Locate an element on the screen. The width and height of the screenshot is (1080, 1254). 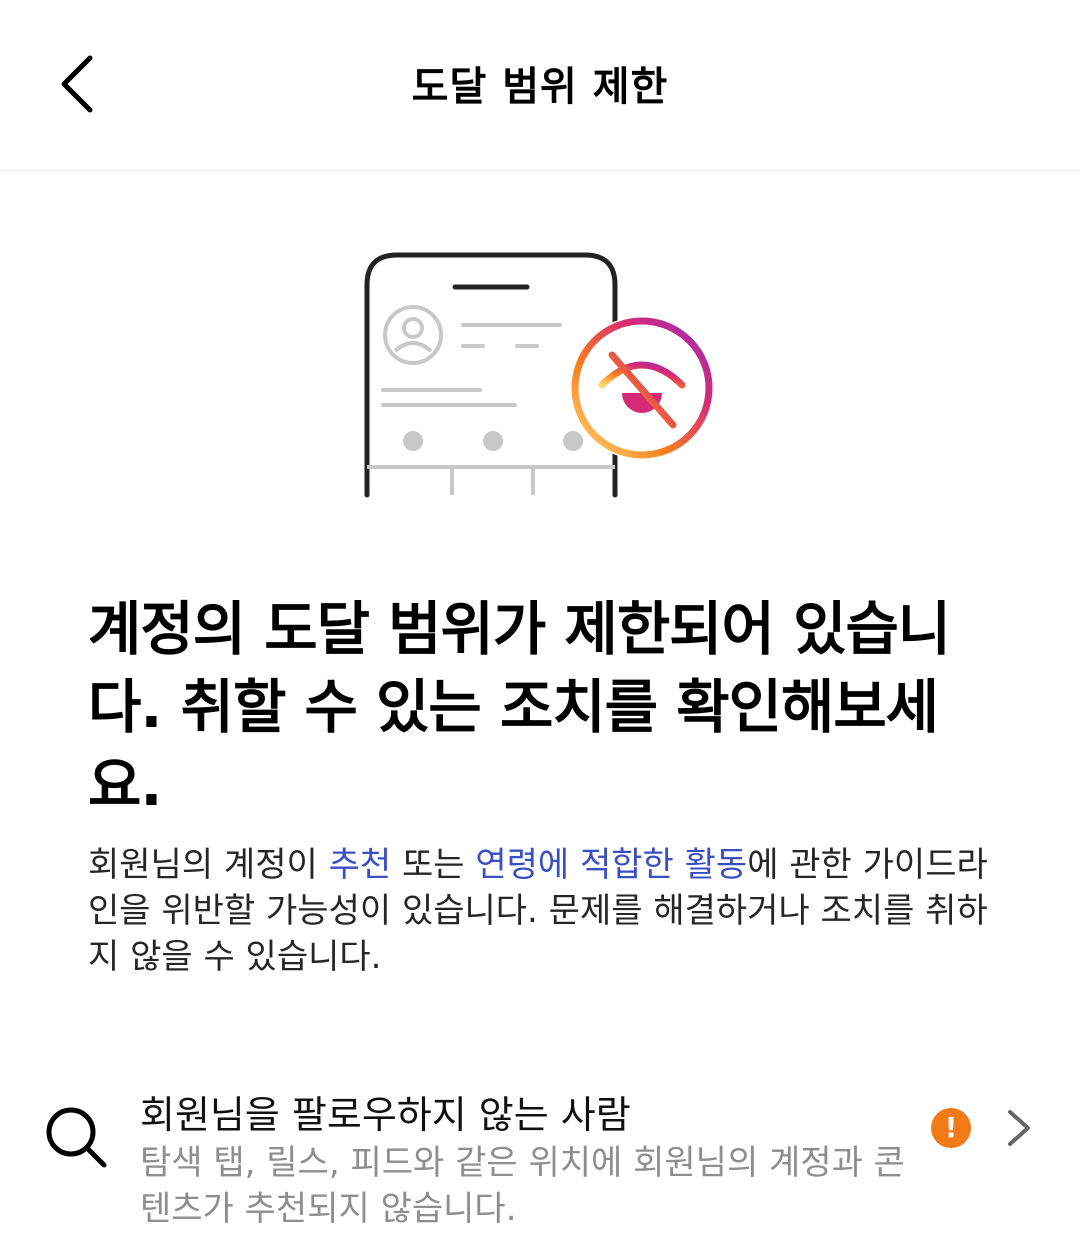
top-bar: 도달 범위 제한 is located at coordinates (540, 85).